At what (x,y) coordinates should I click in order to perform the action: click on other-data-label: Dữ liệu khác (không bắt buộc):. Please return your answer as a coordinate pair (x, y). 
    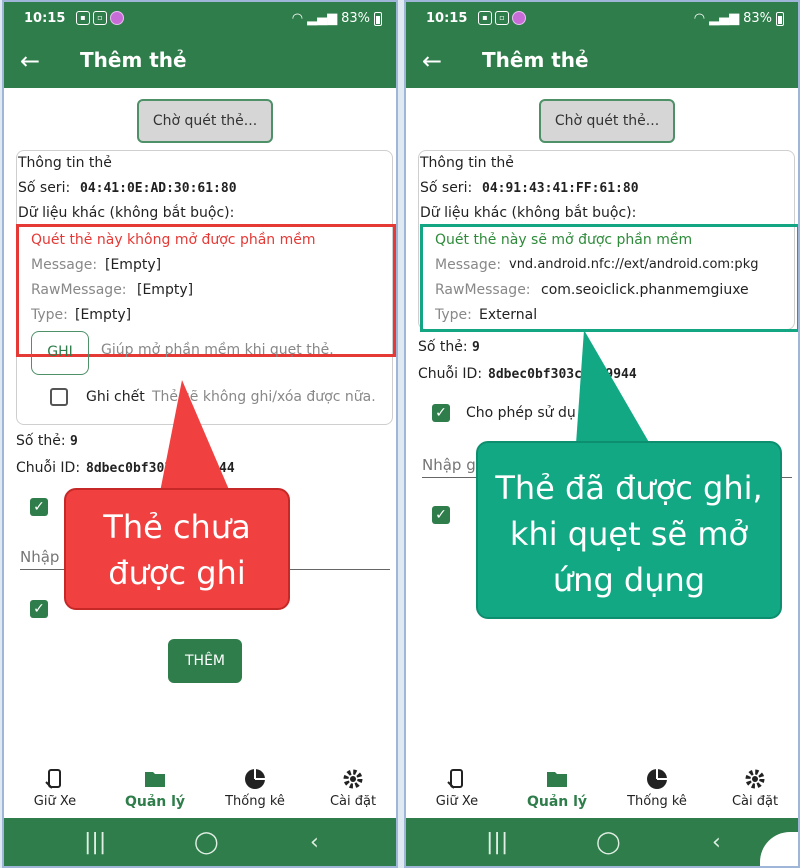
    Looking at the image, I should click on (528, 213).